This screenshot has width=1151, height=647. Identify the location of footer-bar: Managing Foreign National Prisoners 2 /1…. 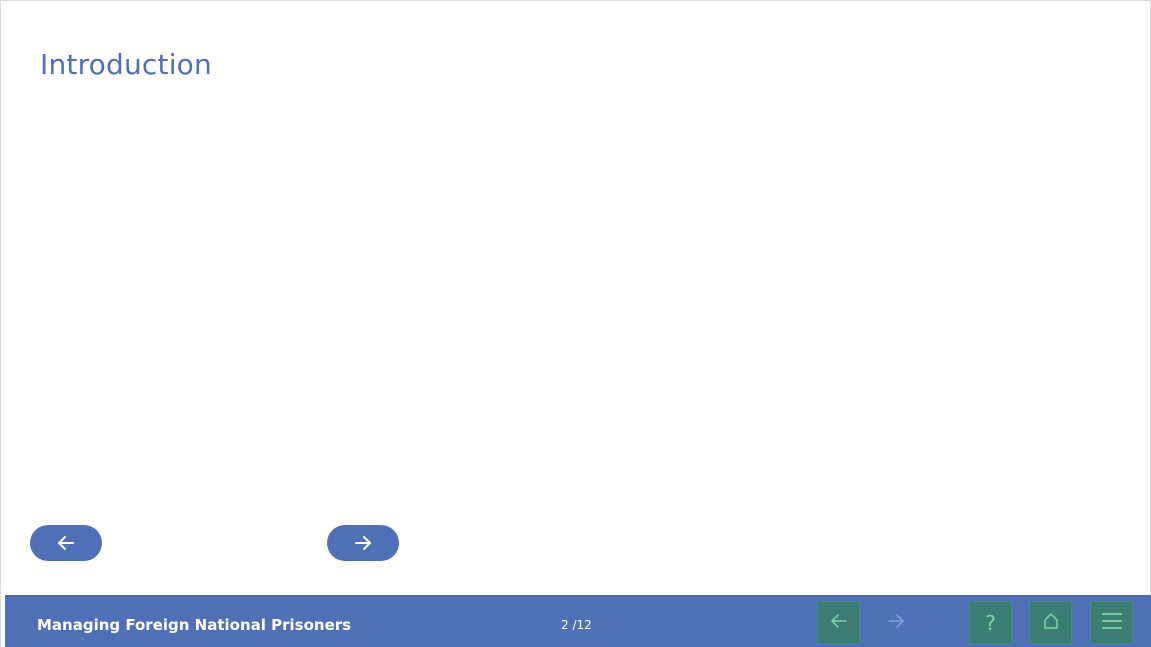
(578, 621).